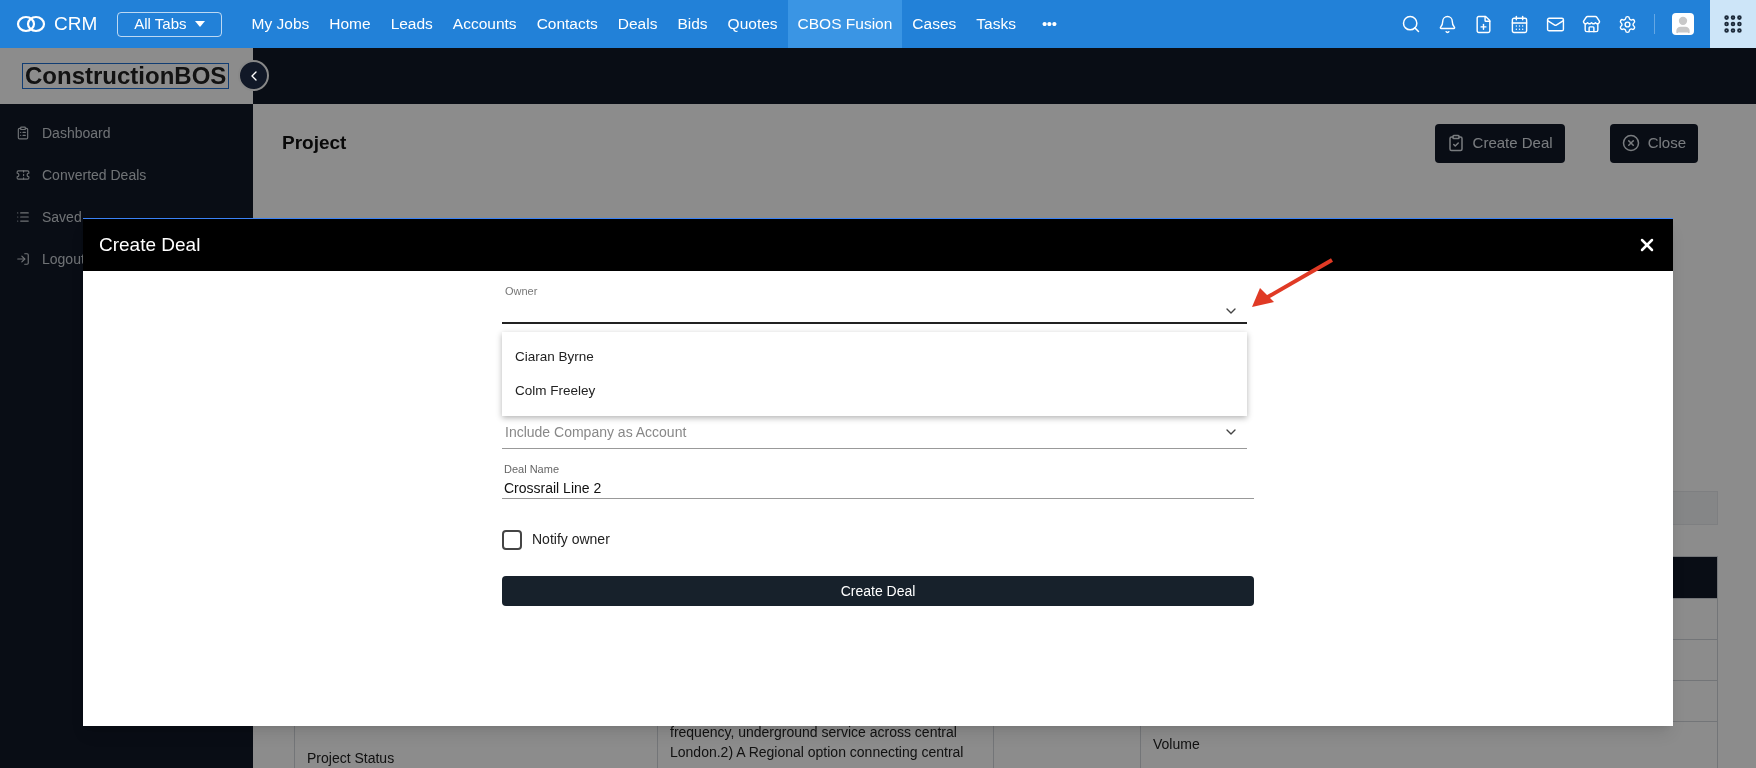 This screenshot has width=1756, height=768. Describe the element at coordinates (126, 76) in the screenshot. I see `construction-bos-logo: ConstructionBOS` at that location.